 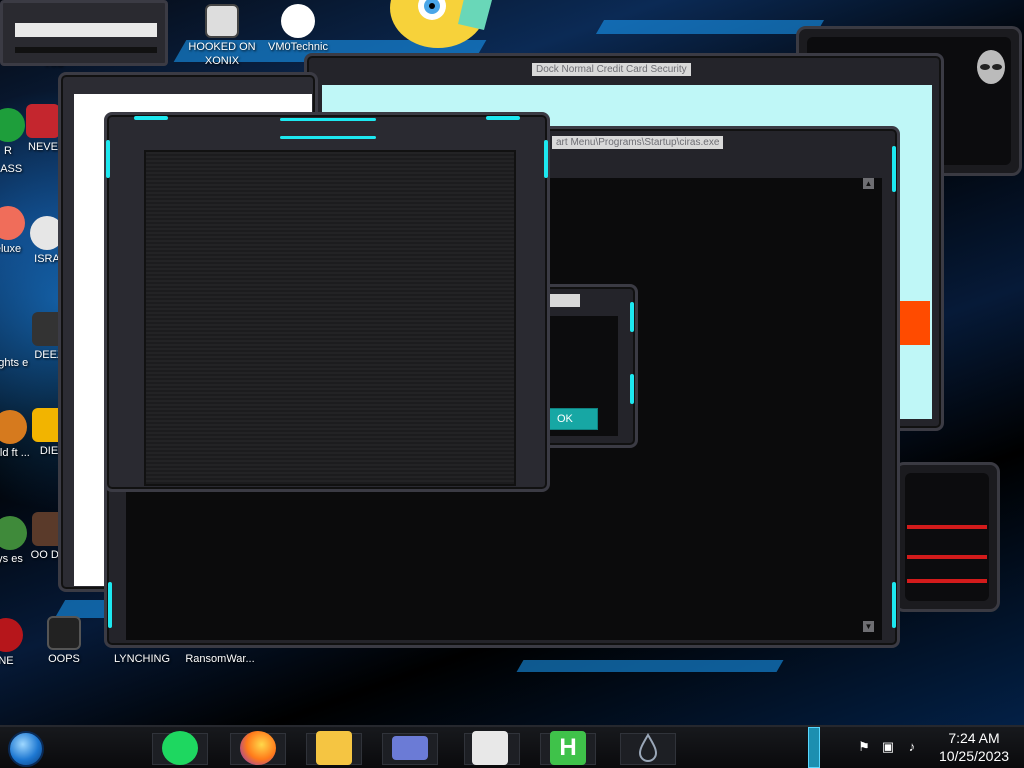 What do you see at coordinates (974, 738) in the screenshot?
I see `clock-time: 7:24 AM` at bounding box center [974, 738].